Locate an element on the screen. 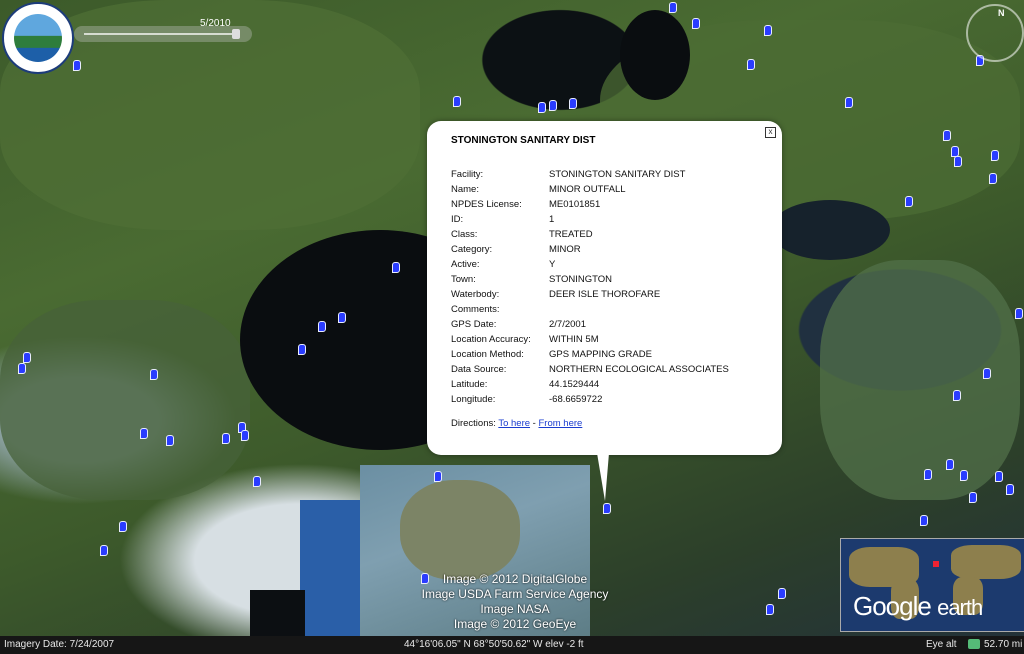  info-field-value: GPS MAPPING GRADE is located at coordinates (600, 354).